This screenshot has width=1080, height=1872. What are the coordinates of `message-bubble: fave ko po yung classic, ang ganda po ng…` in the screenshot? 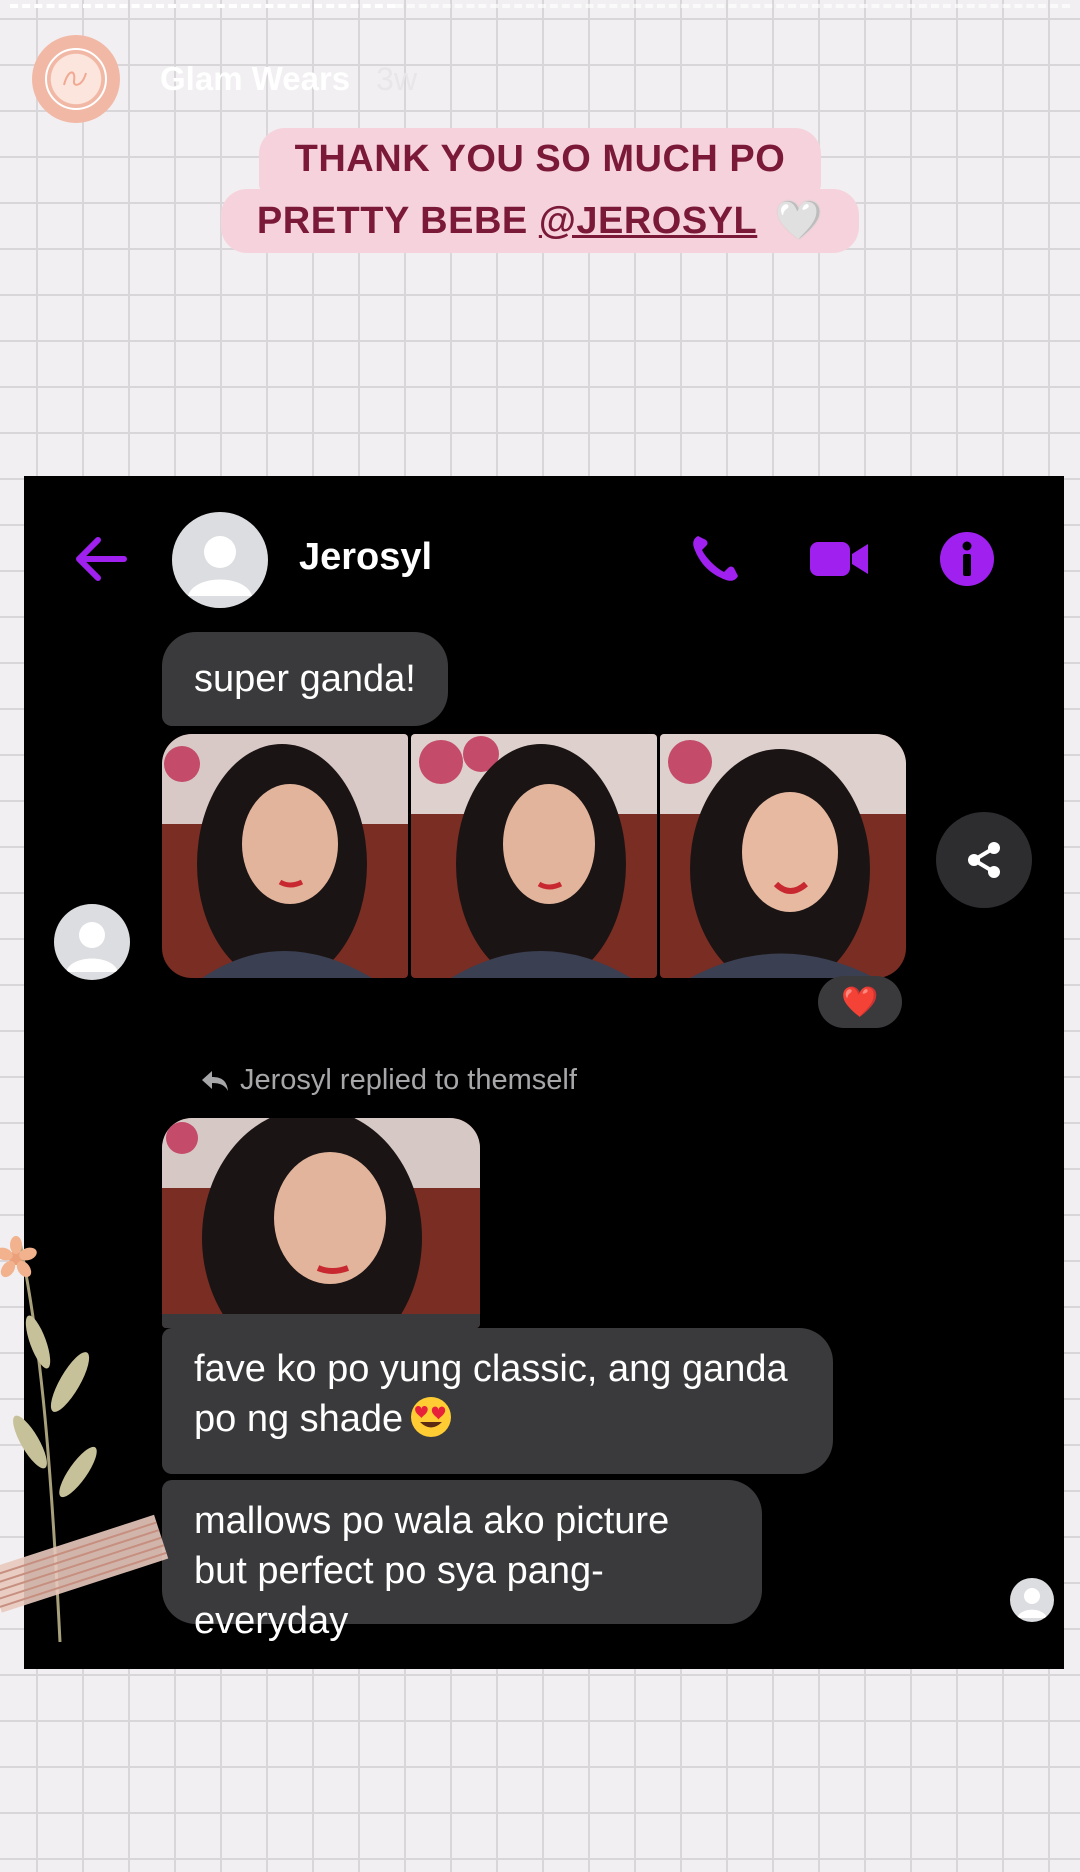 It's located at (497, 1401).